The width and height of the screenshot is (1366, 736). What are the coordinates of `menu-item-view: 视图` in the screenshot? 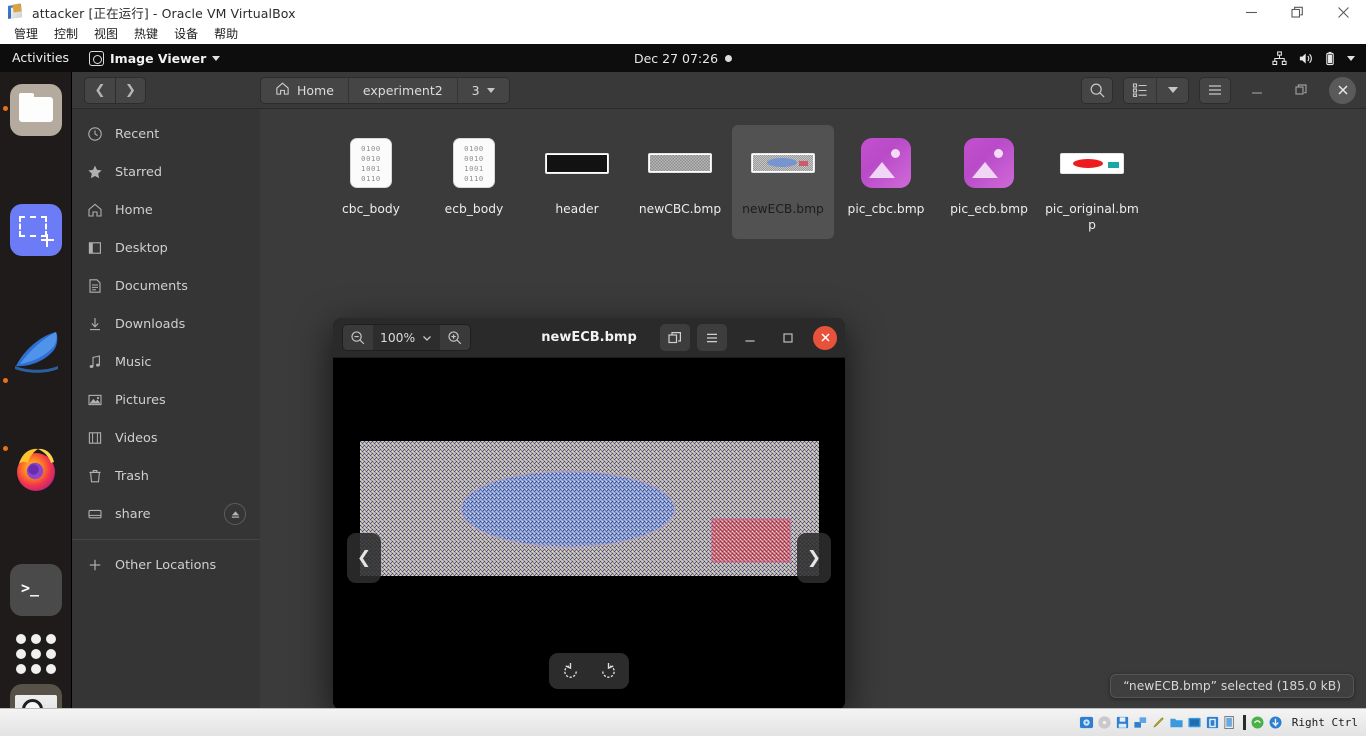 It's located at (106, 34).